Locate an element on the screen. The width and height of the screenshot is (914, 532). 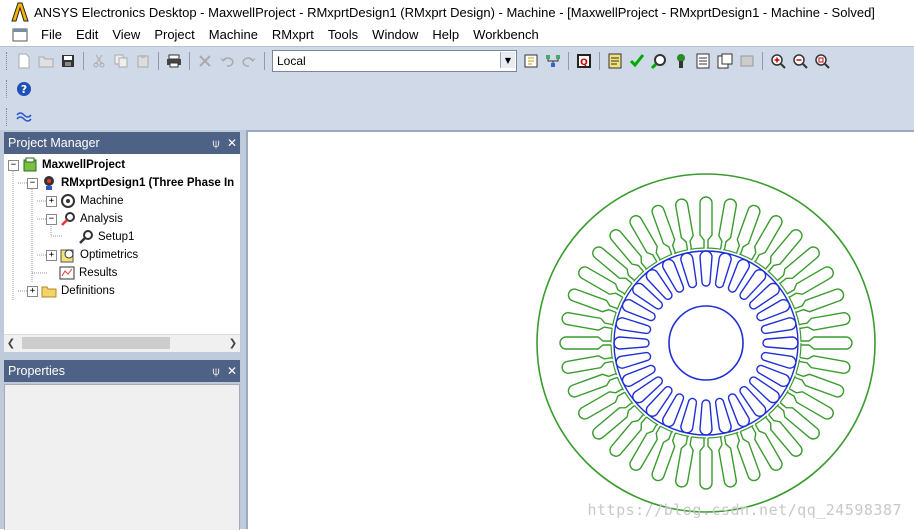
tree-item-project: − MaxwellProject is located at coordinates (66, 165).